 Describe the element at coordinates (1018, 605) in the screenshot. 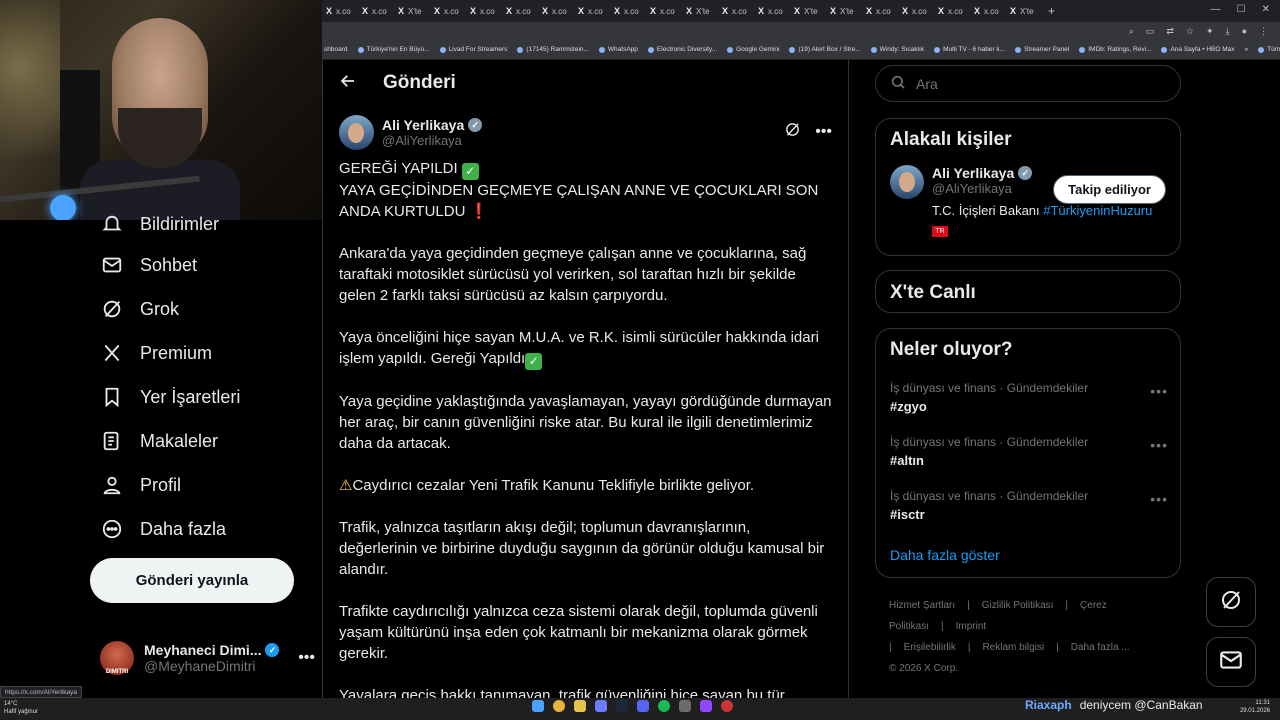

I see `footer-link: Gizlilik Politikası` at that location.